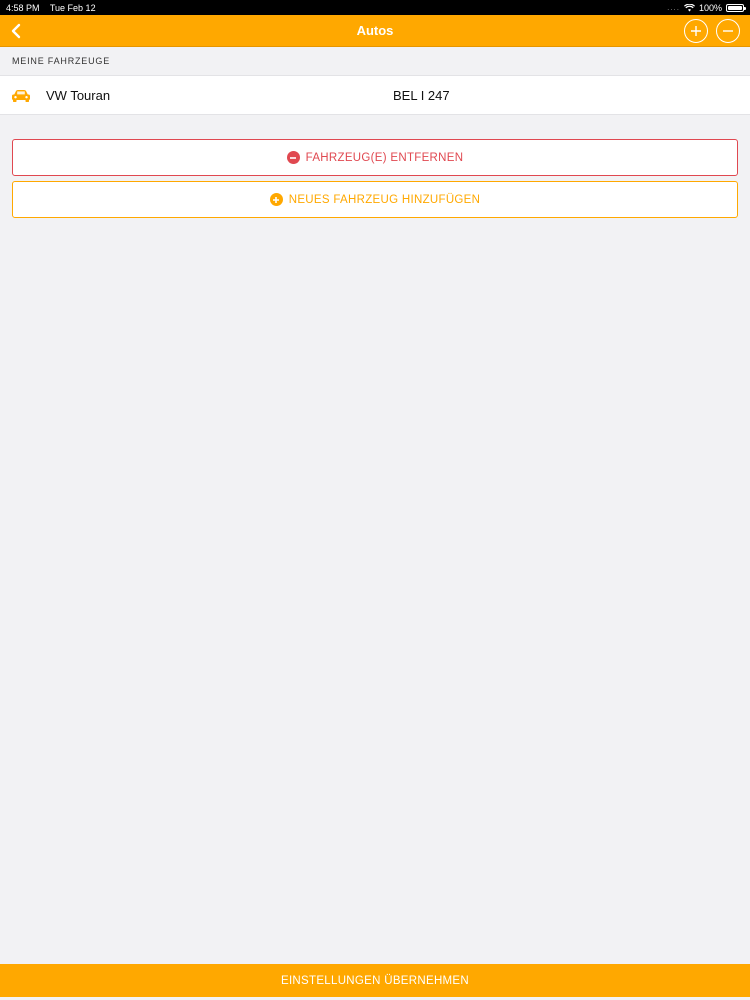  I want to click on car-icon, so click(21, 96).